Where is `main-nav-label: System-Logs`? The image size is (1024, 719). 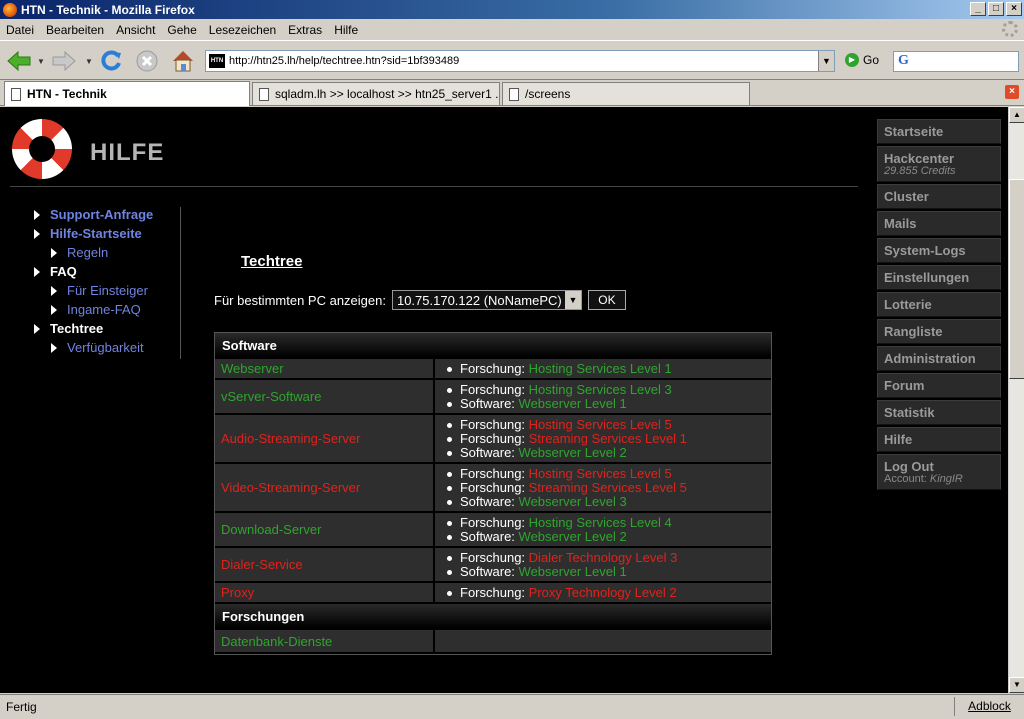
main-nav-label: System-Logs is located at coordinates (925, 250).